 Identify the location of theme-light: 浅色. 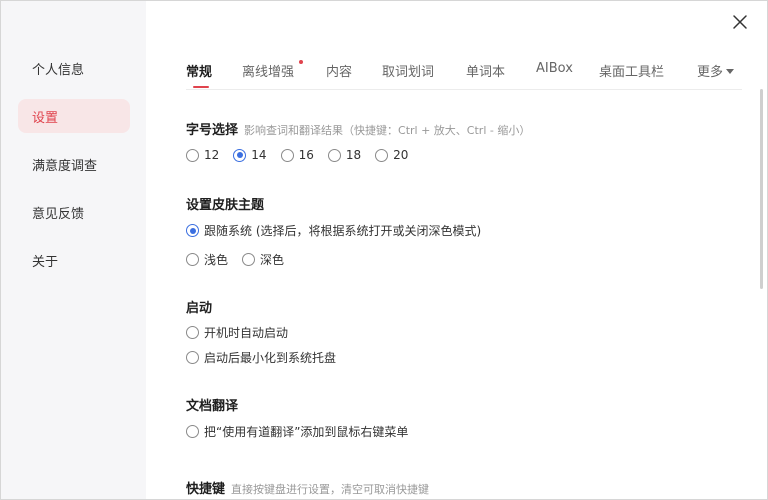
(207, 259).